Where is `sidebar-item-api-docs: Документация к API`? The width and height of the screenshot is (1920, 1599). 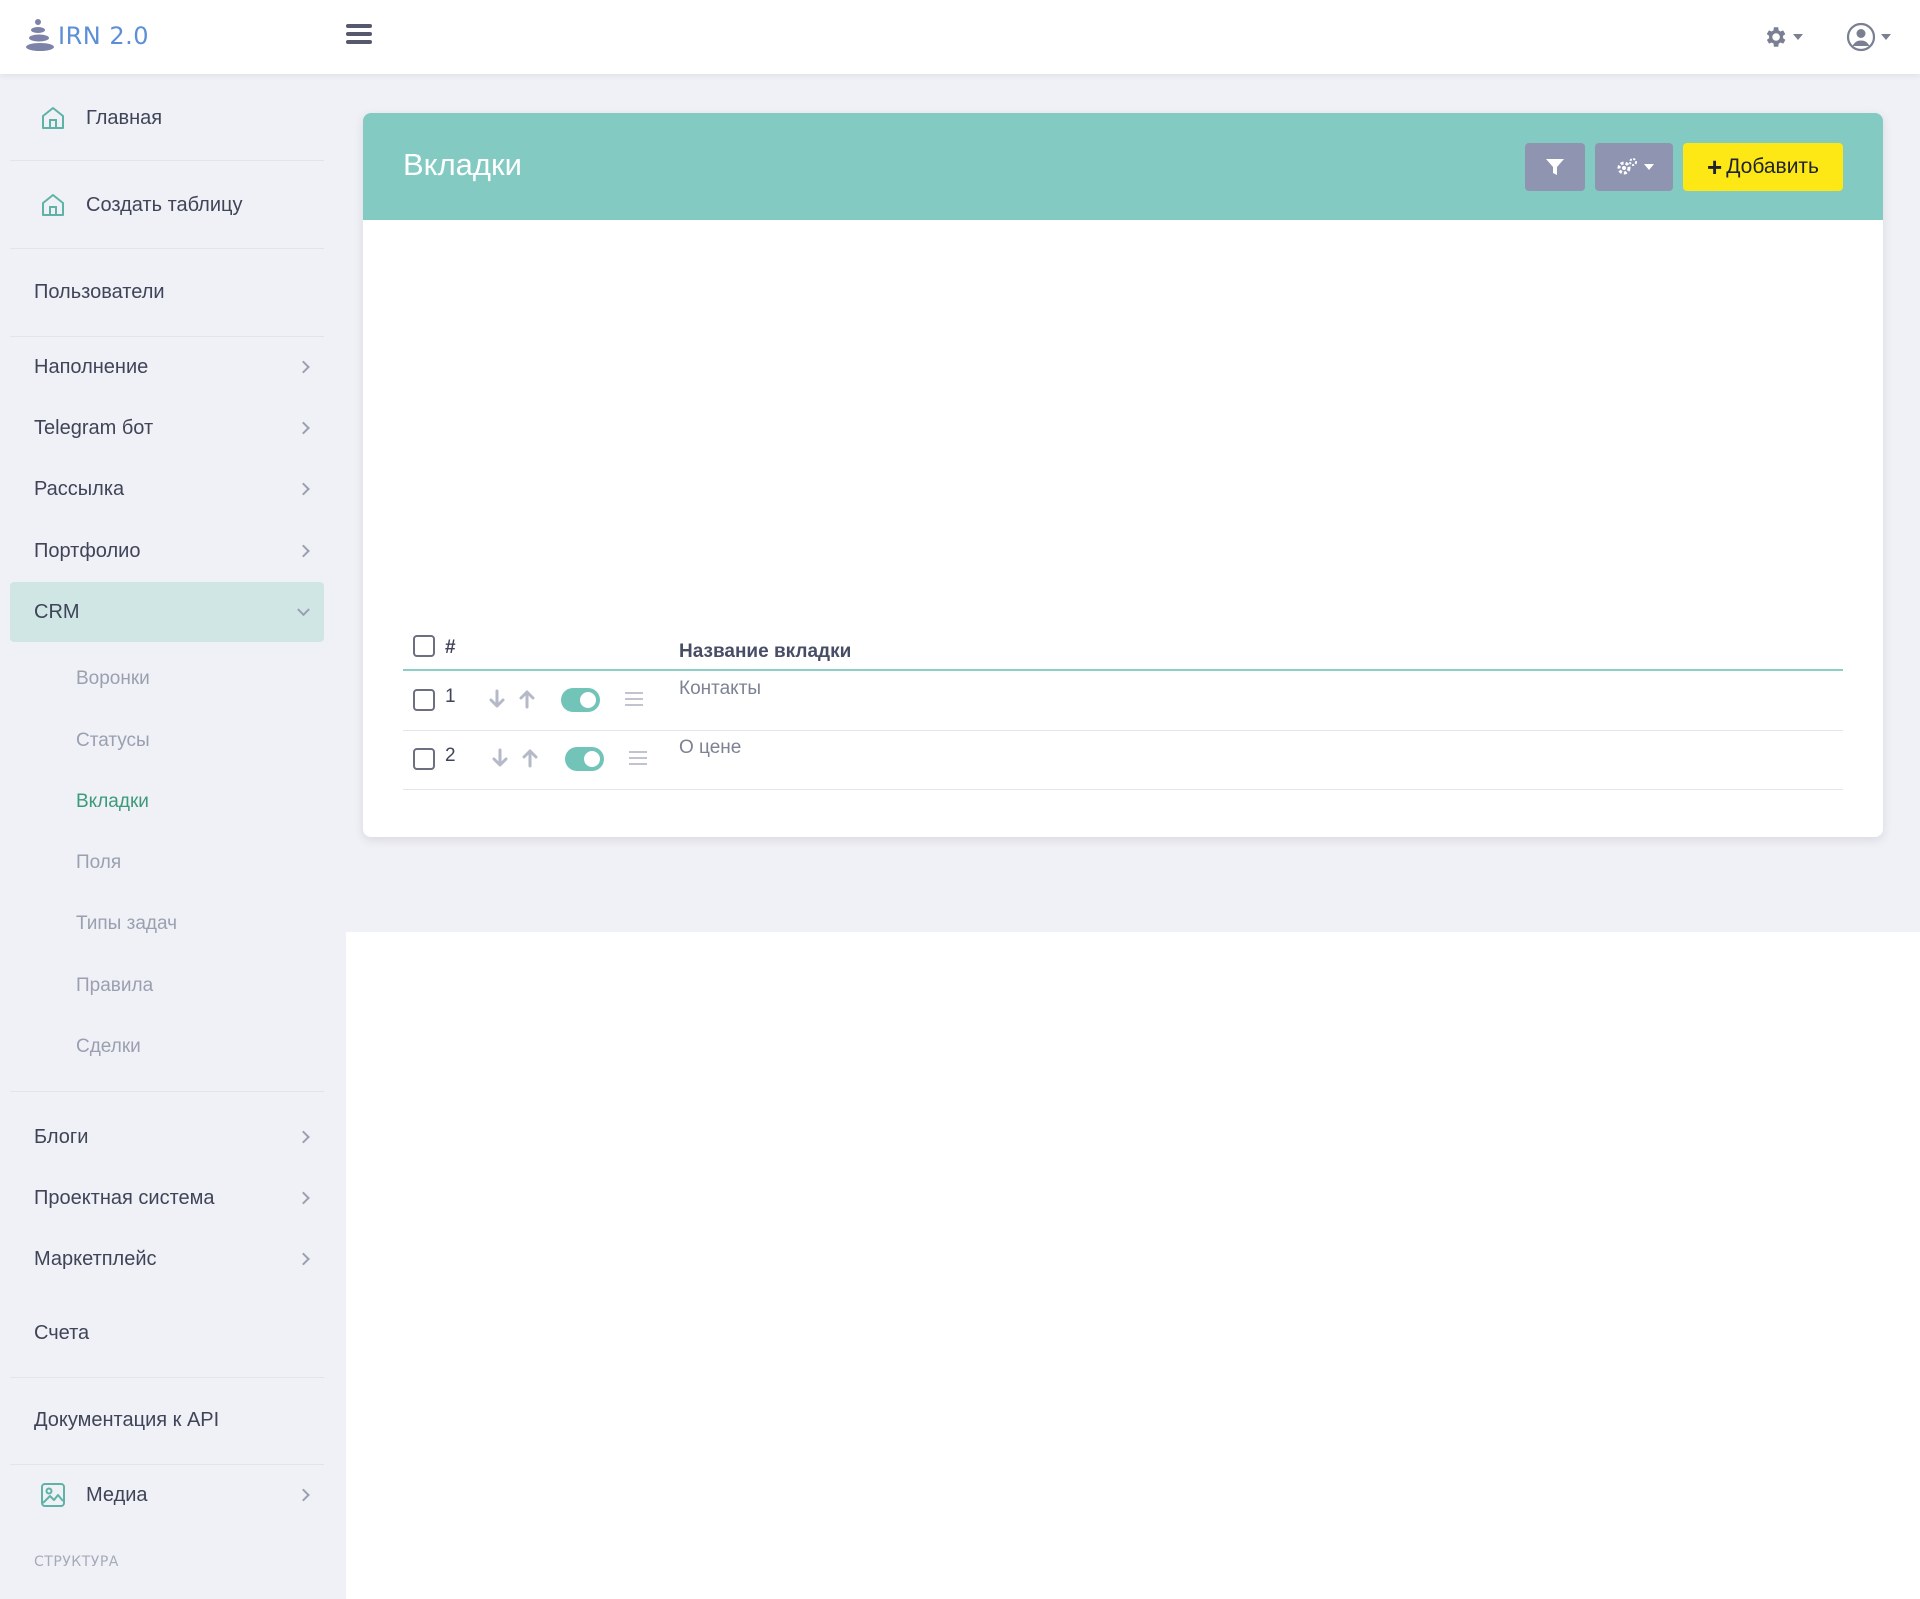
sidebar-item-api-docs: Документация к API is located at coordinates (167, 1420).